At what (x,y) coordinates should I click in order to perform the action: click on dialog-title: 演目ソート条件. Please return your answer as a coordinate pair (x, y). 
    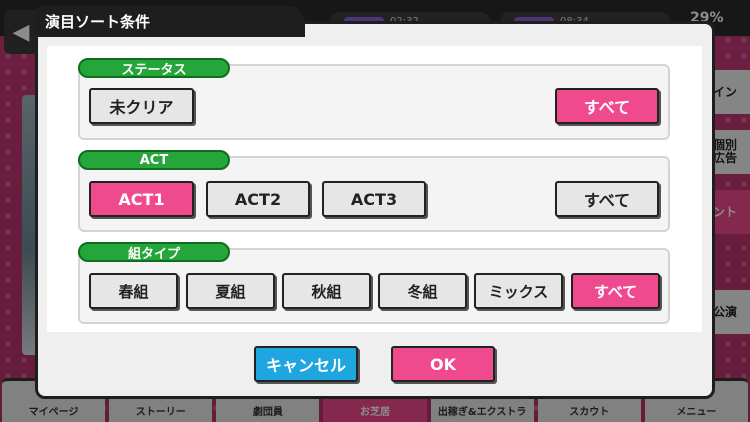
    Looking at the image, I should click on (170, 21).